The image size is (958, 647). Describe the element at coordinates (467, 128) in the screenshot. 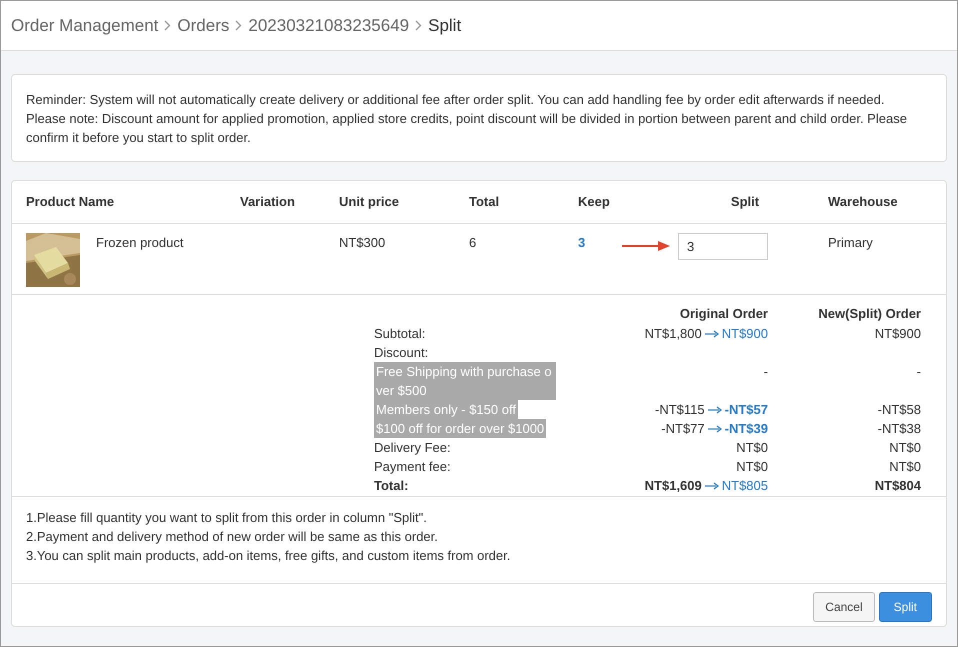

I see `notice-text: Please note: Discount amount for applied promotion, applied store credits, point discount will be divided in portion between parent and child order. Please confirm it before you start to split order.` at that location.